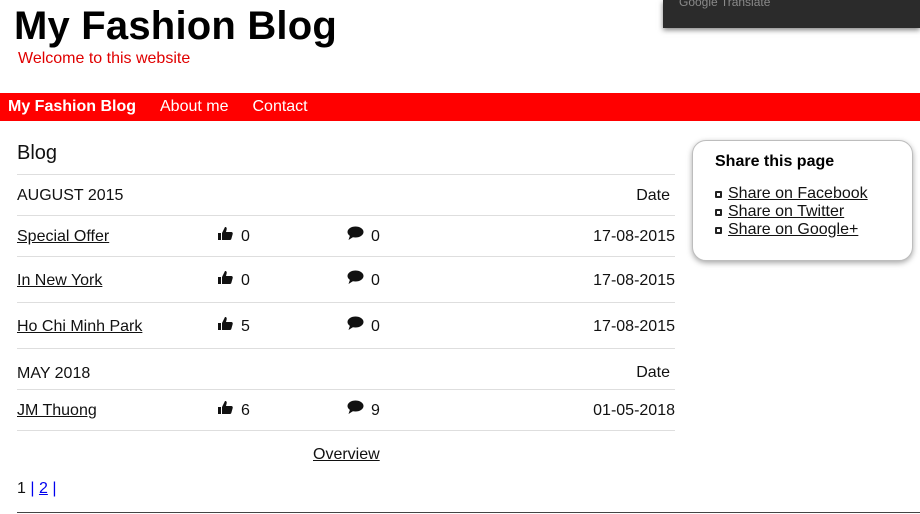 Image resolution: width=920 pixels, height=514 pixels. What do you see at coordinates (43, 488) in the screenshot?
I see `page-link-2: 2` at bounding box center [43, 488].